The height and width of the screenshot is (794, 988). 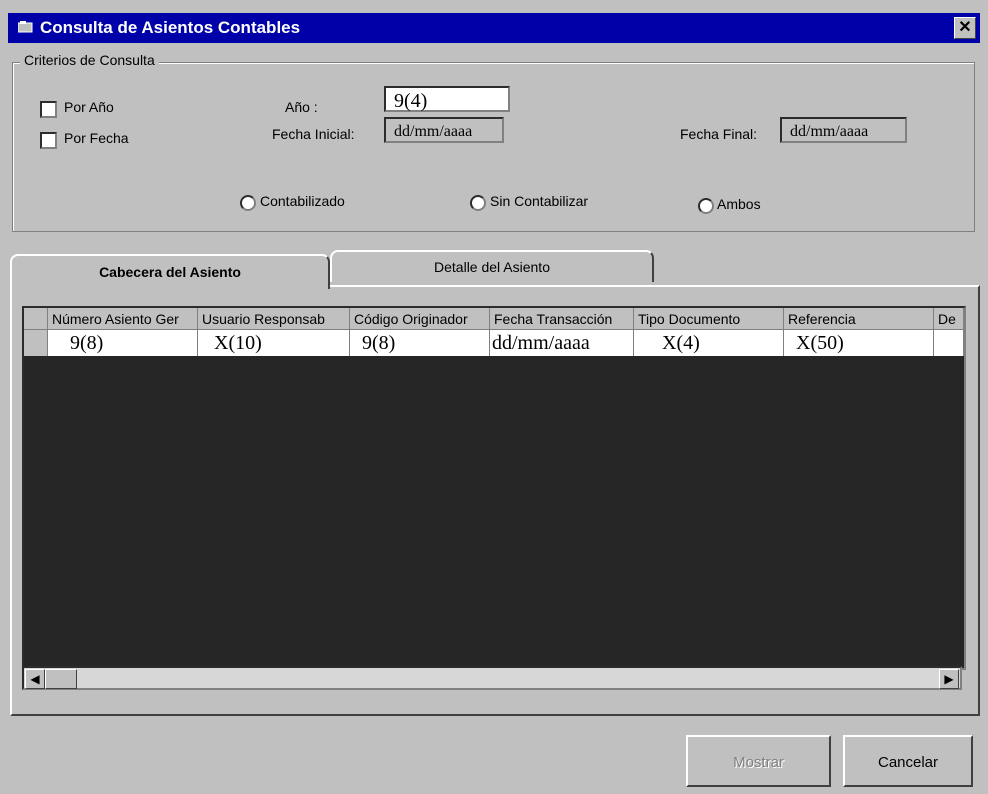 What do you see at coordinates (949, 679) in the screenshot?
I see `scroll-right-icon: ▶` at bounding box center [949, 679].